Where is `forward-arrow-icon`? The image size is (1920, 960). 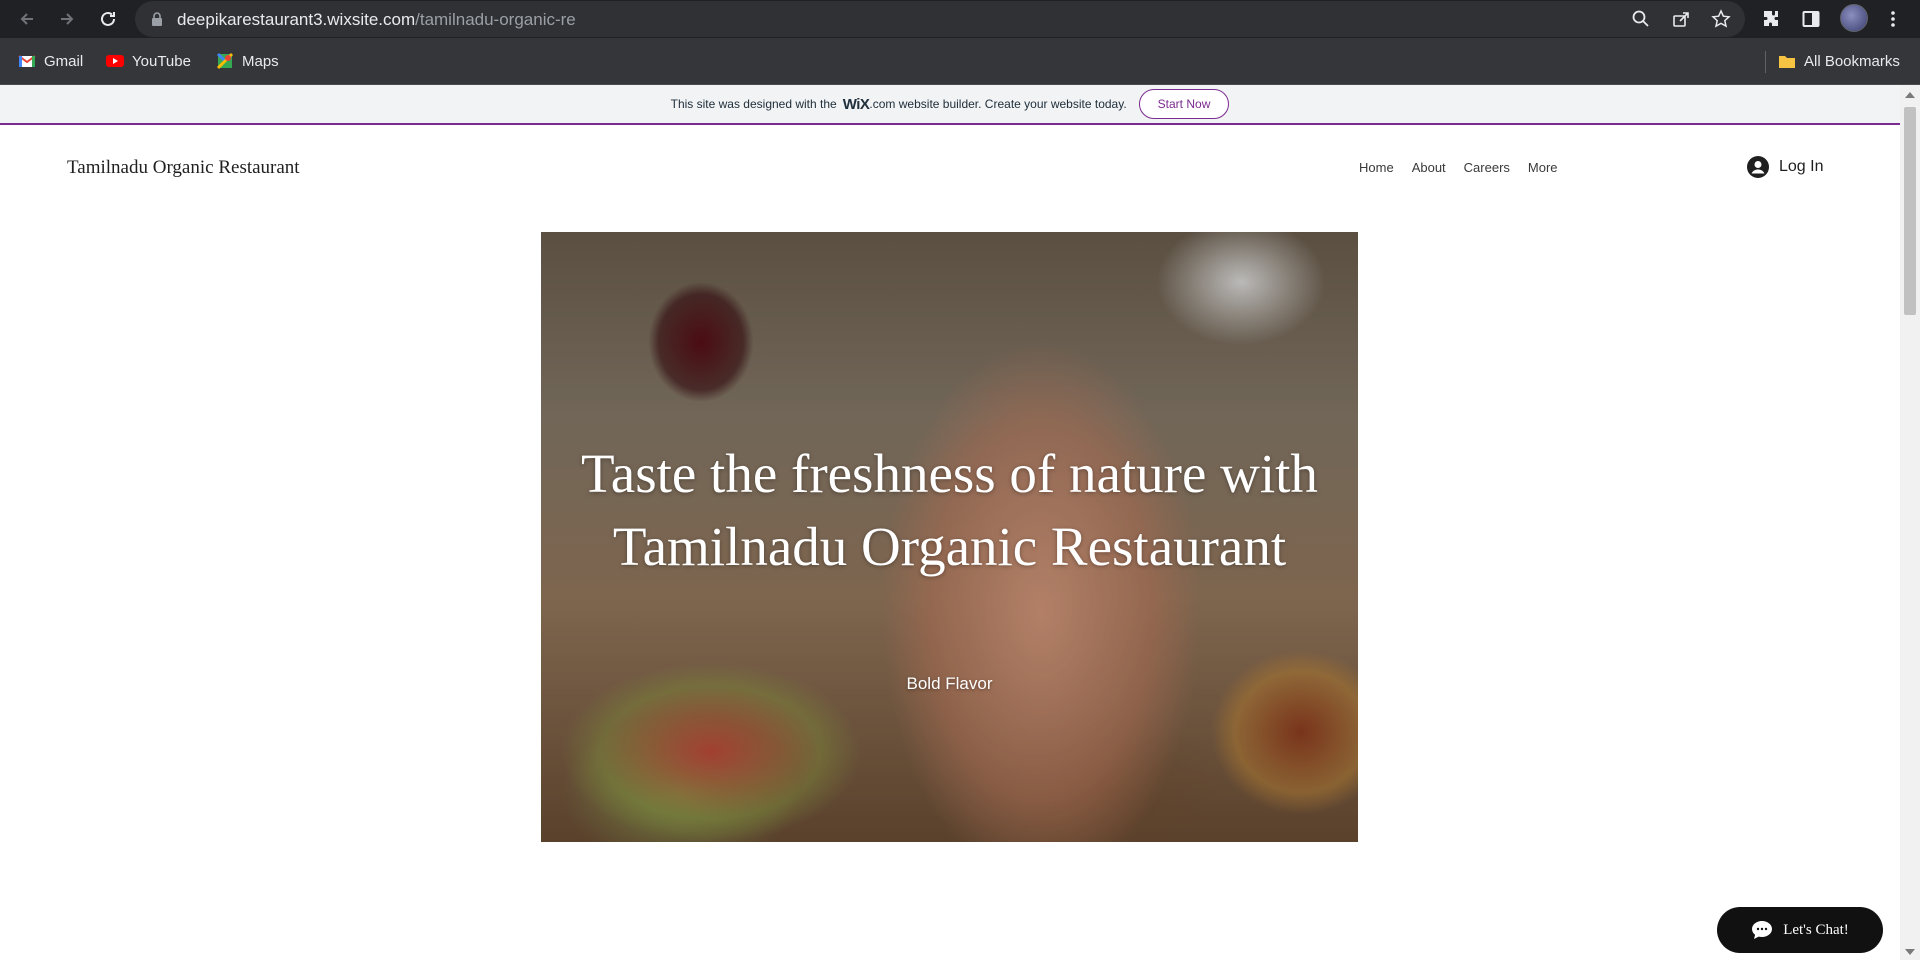 forward-arrow-icon is located at coordinates (67, 19).